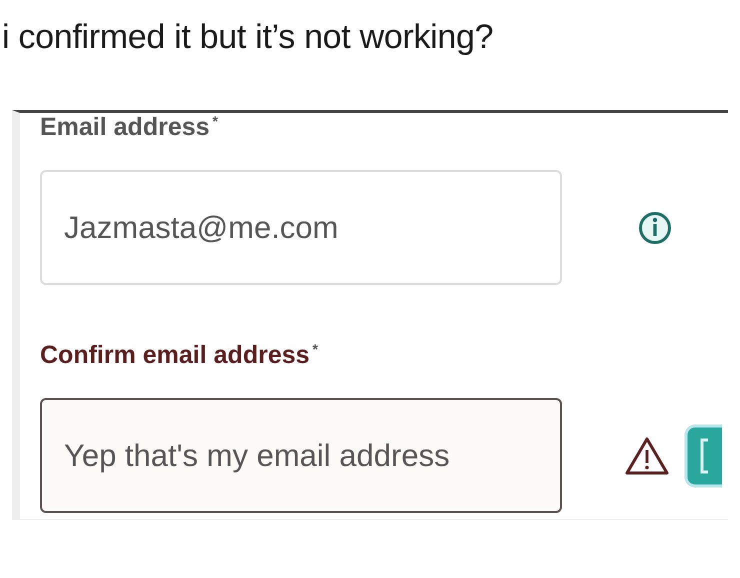  I want to click on warning-icon, so click(647, 456).